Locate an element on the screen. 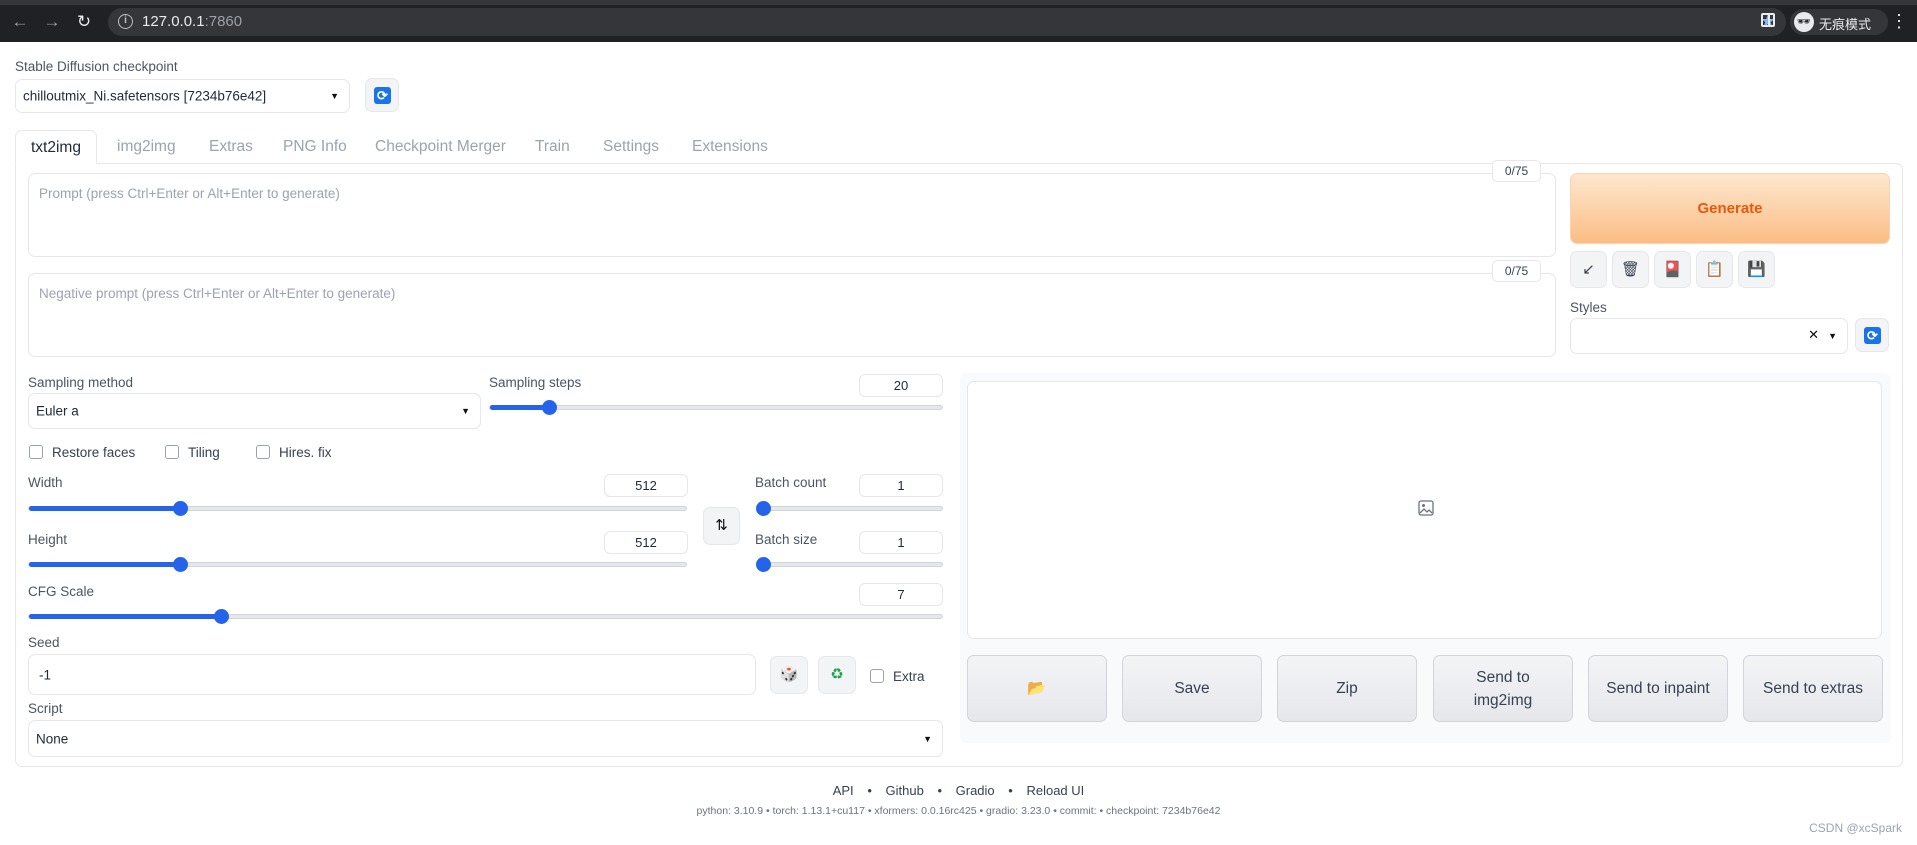 This screenshot has width=1917, height=845. tab-extensions: Extensions is located at coordinates (730, 147).